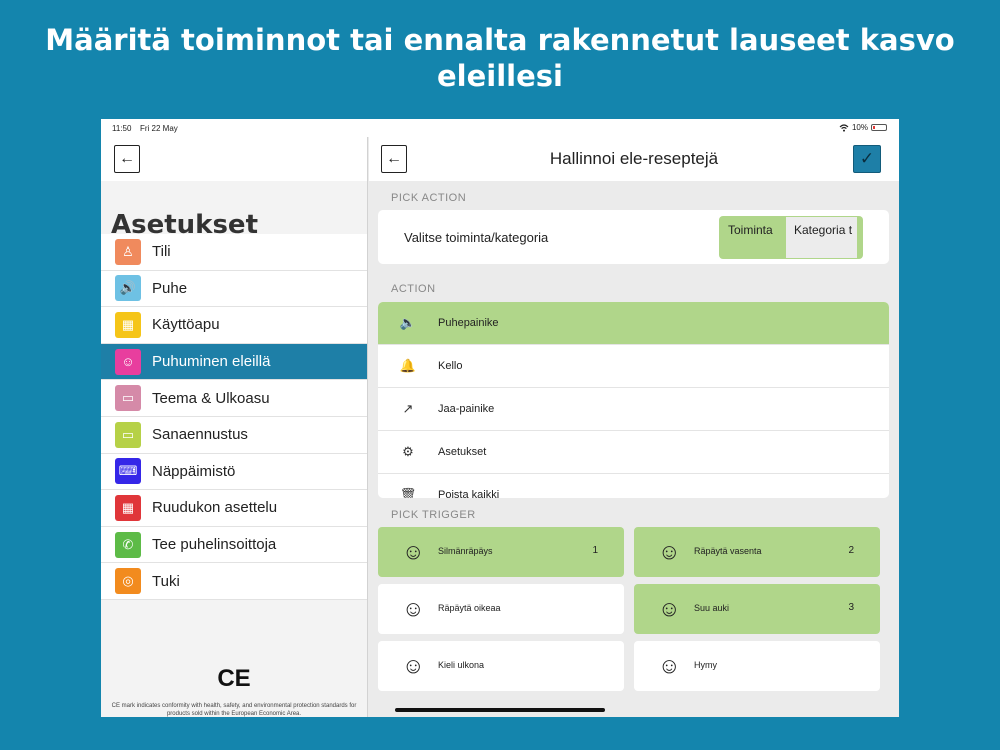 This screenshot has height=750, width=1000. What do you see at coordinates (705, 665) in the screenshot?
I see `trigger-label: Hymy` at bounding box center [705, 665].